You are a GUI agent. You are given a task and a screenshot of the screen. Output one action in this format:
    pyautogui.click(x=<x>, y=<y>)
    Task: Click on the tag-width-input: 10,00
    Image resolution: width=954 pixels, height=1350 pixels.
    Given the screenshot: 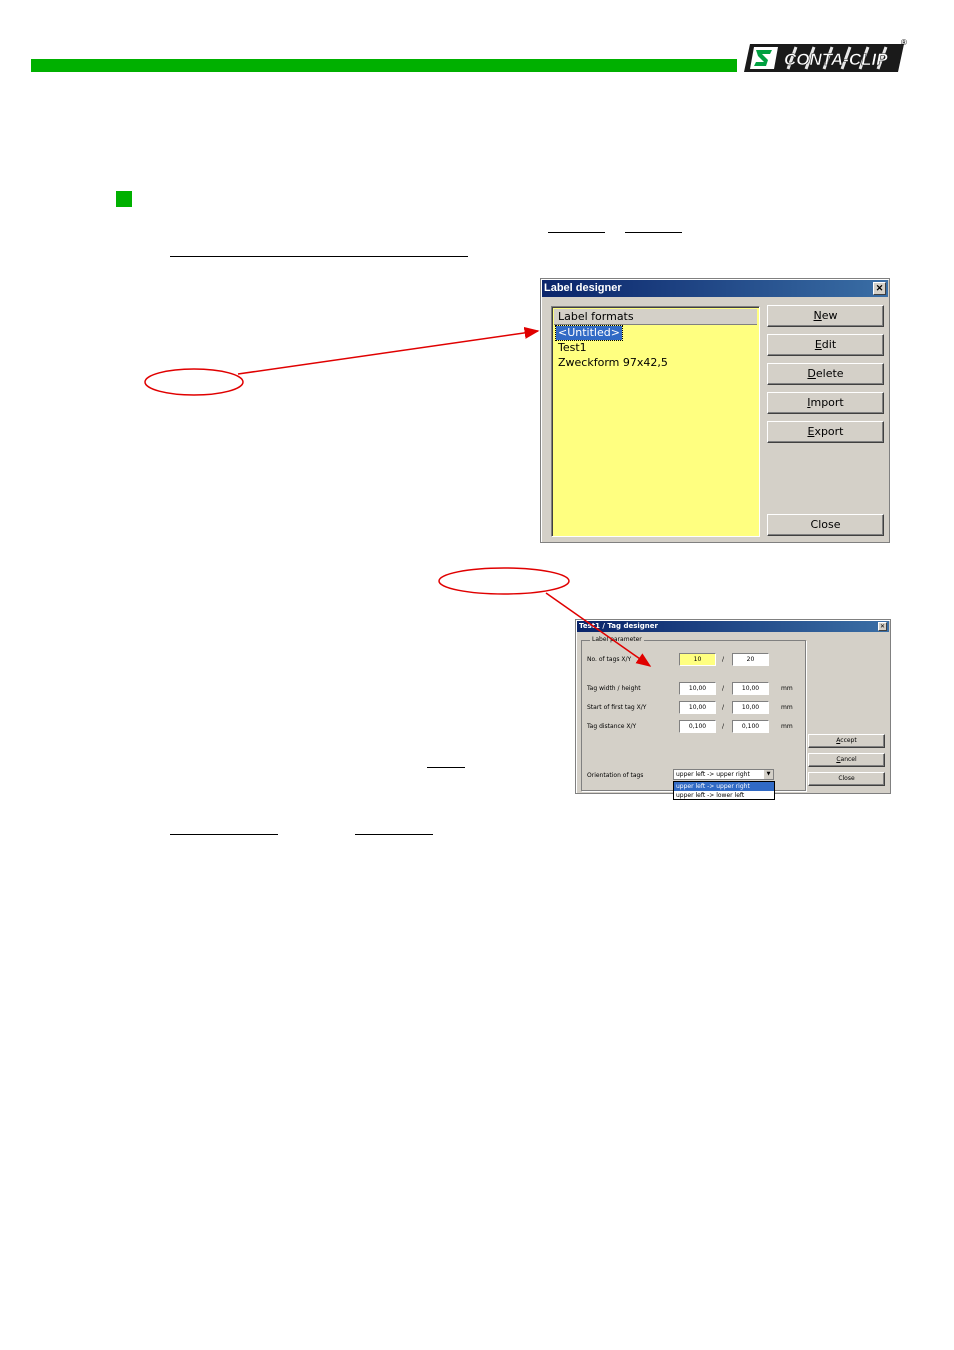 What is the action you would take?
    pyautogui.click(x=697, y=688)
    